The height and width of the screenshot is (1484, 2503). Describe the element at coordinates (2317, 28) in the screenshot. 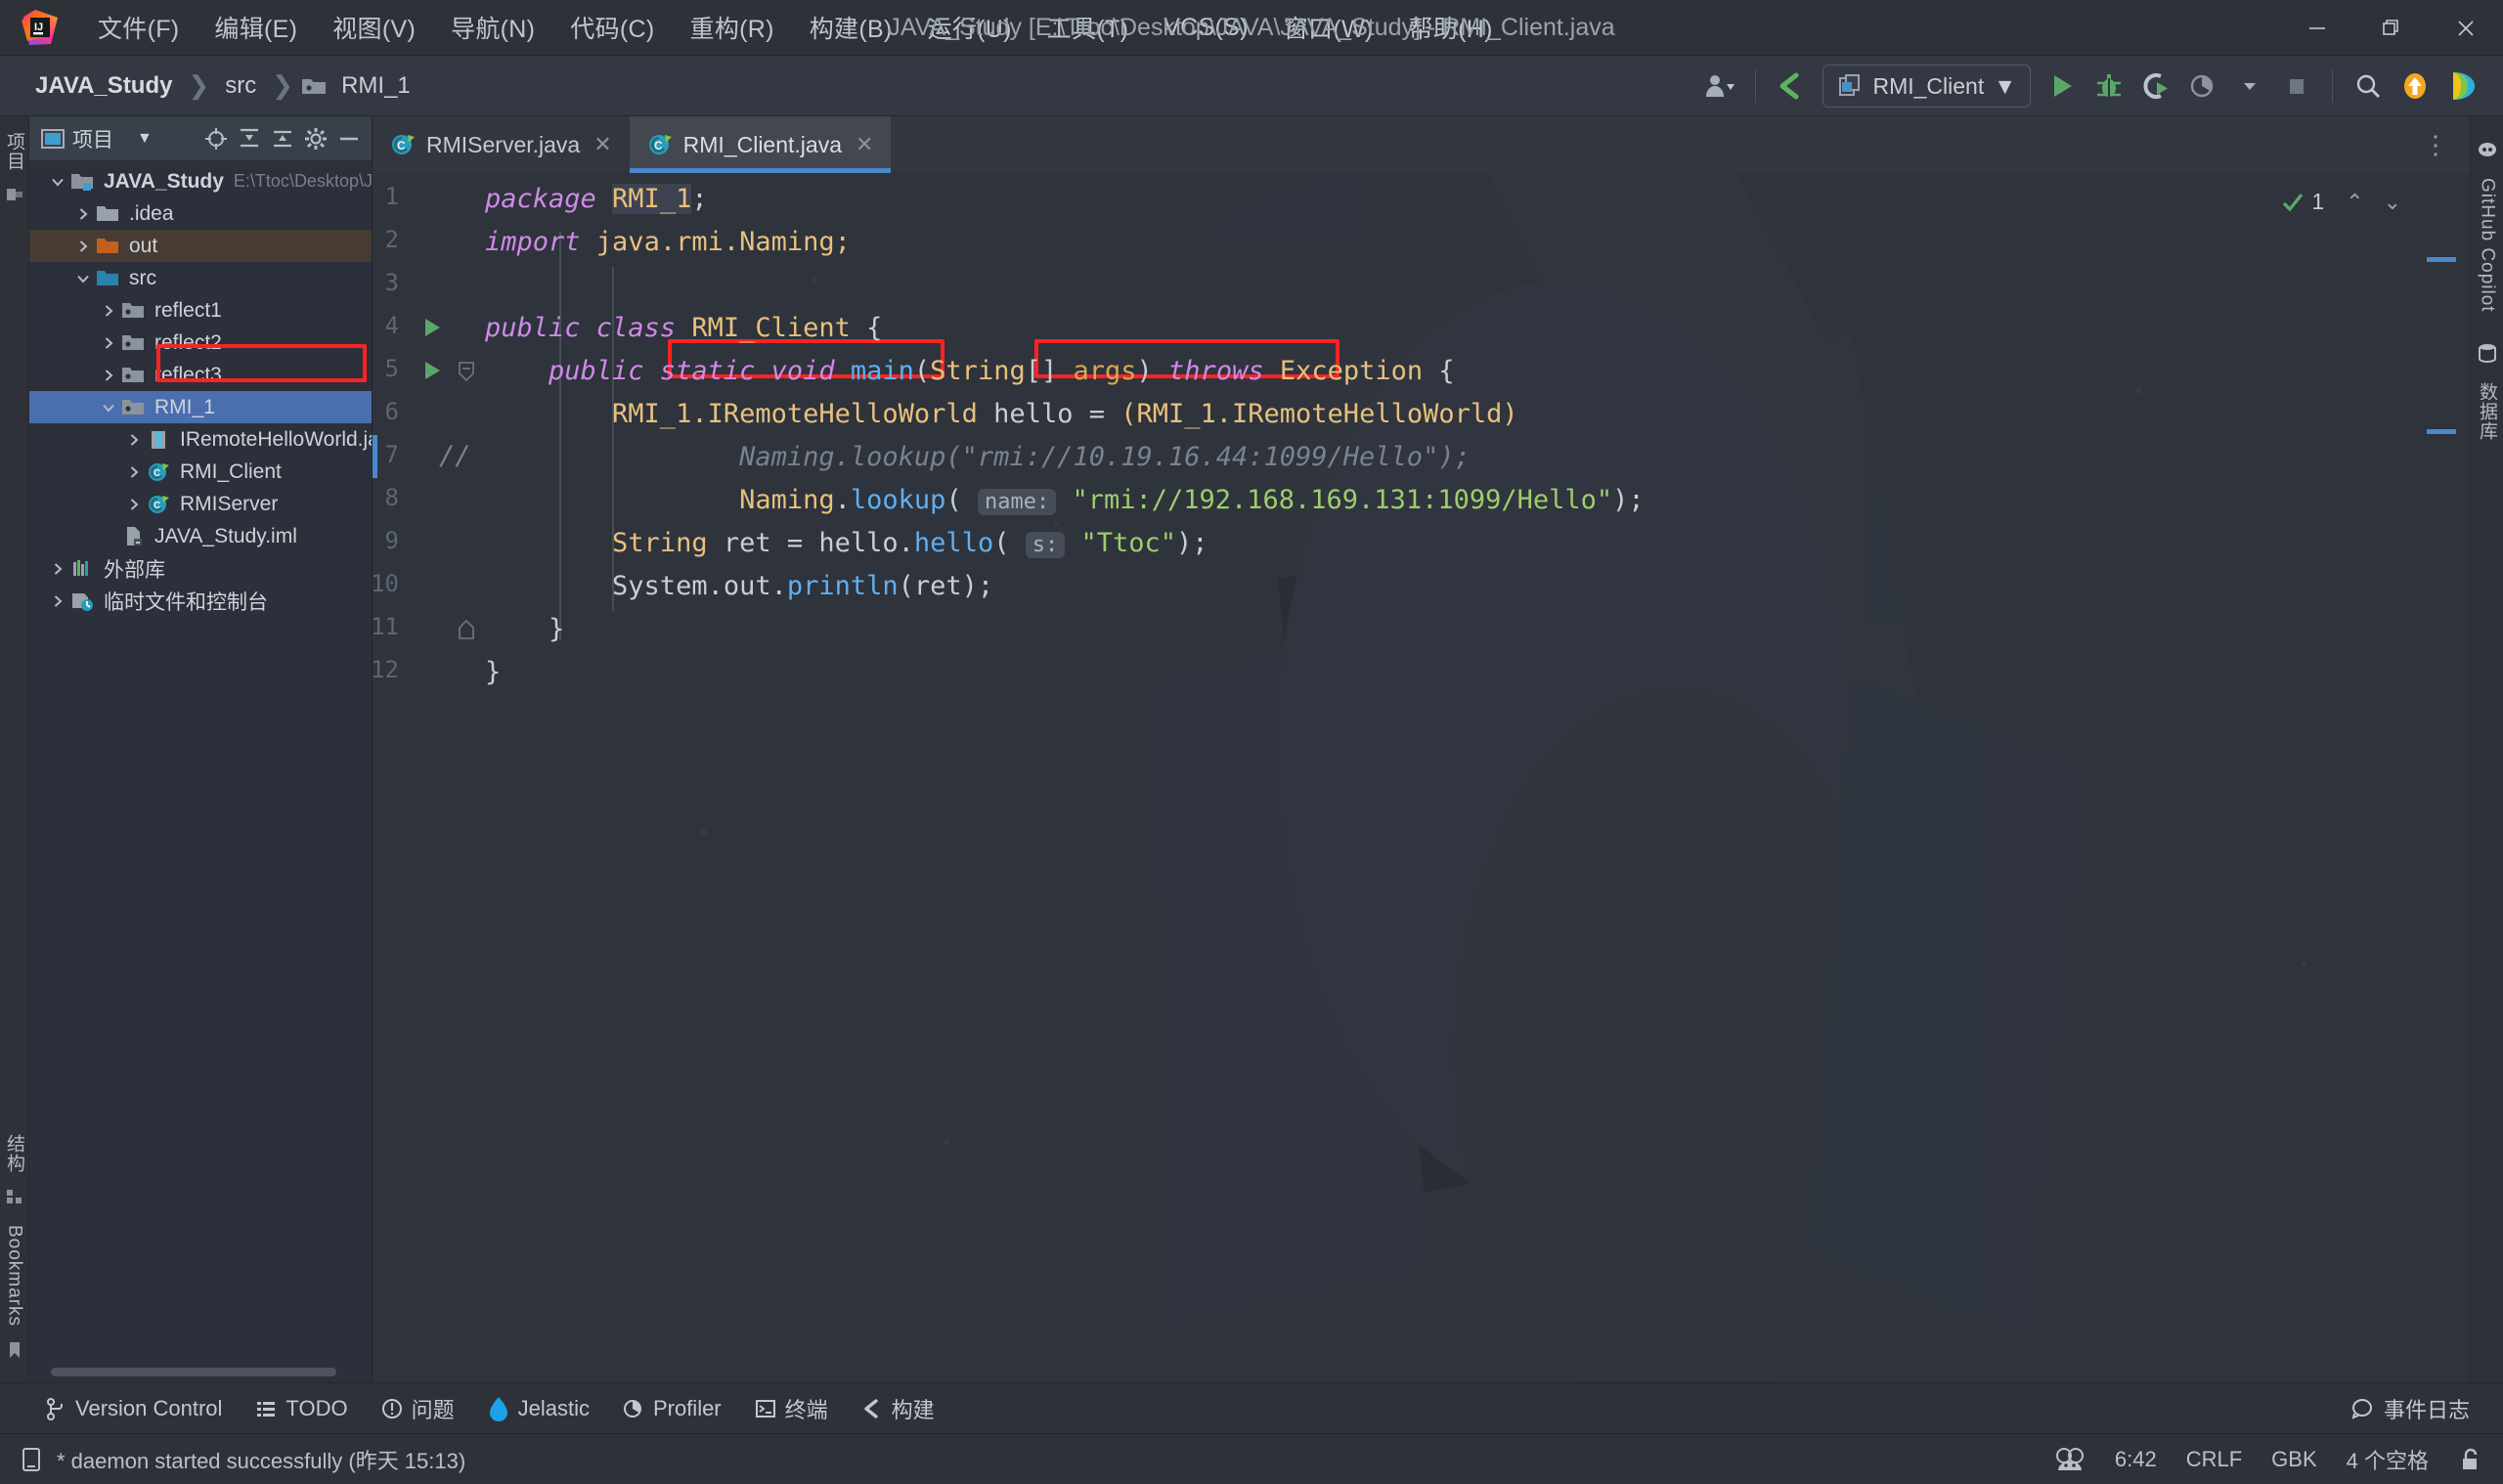

I see `minimize-button` at that location.